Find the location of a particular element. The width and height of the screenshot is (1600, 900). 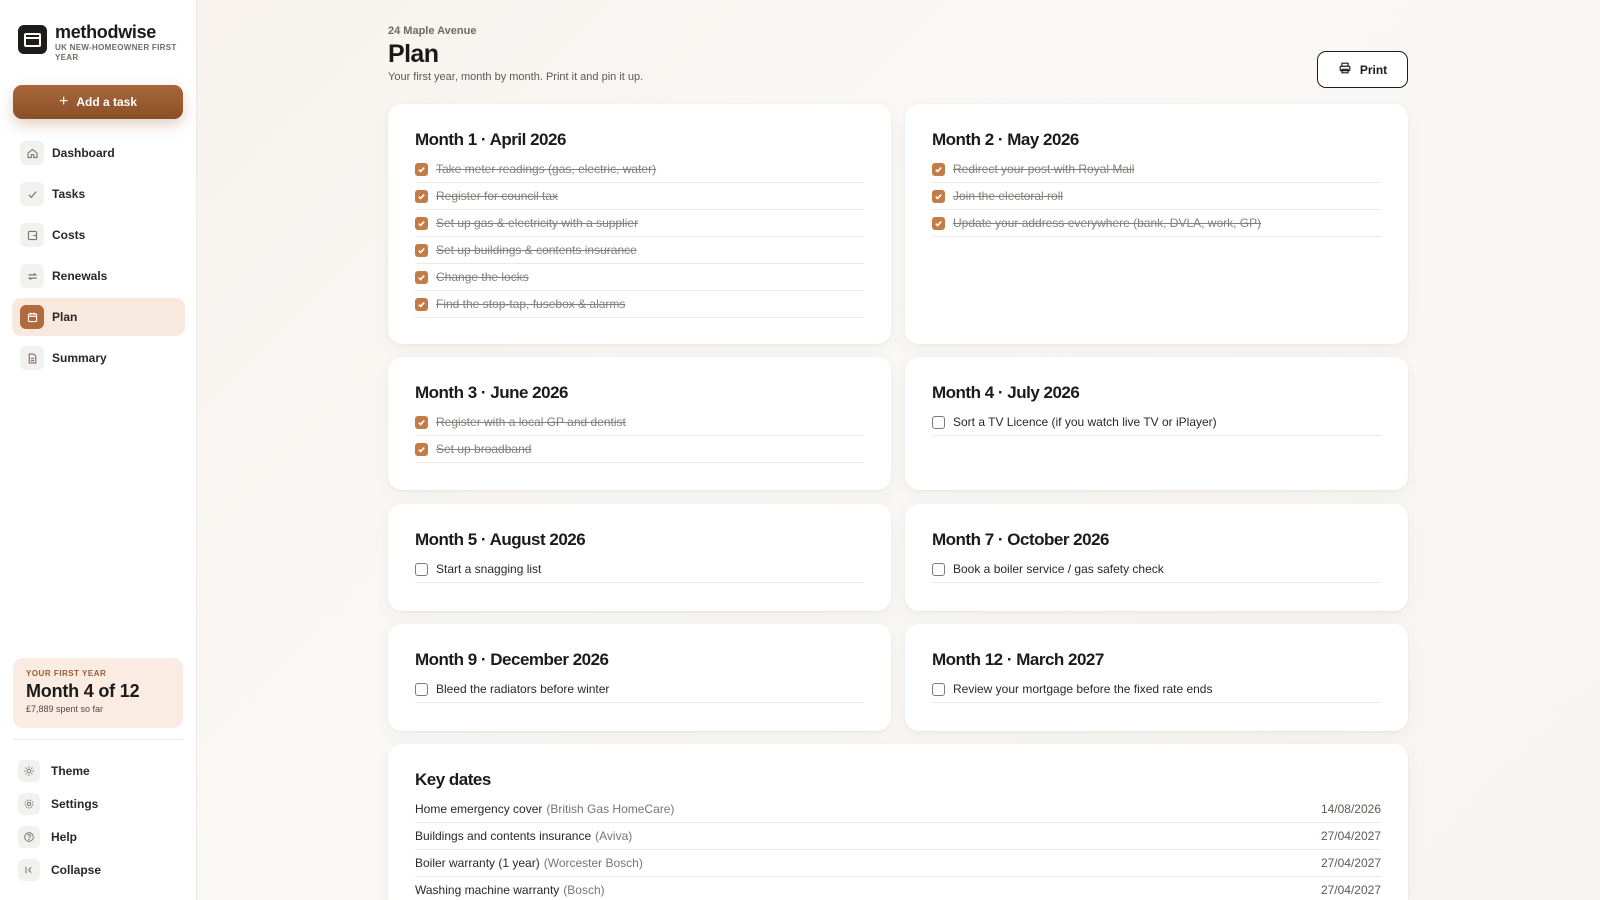

key-date-provider: (Aviva) is located at coordinates (614, 836).